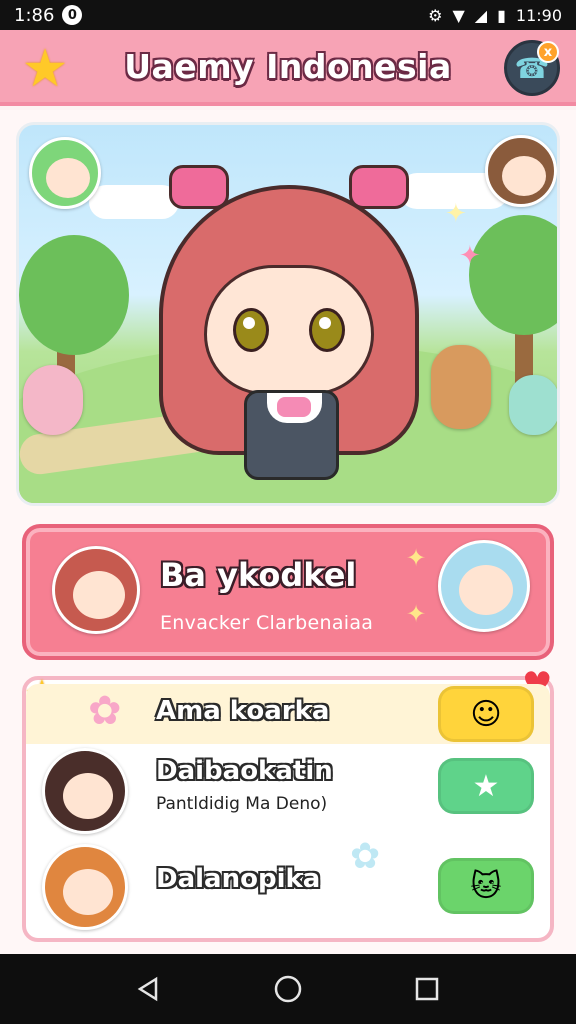 The image size is (576, 1024). I want to click on main-character, so click(289, 325).